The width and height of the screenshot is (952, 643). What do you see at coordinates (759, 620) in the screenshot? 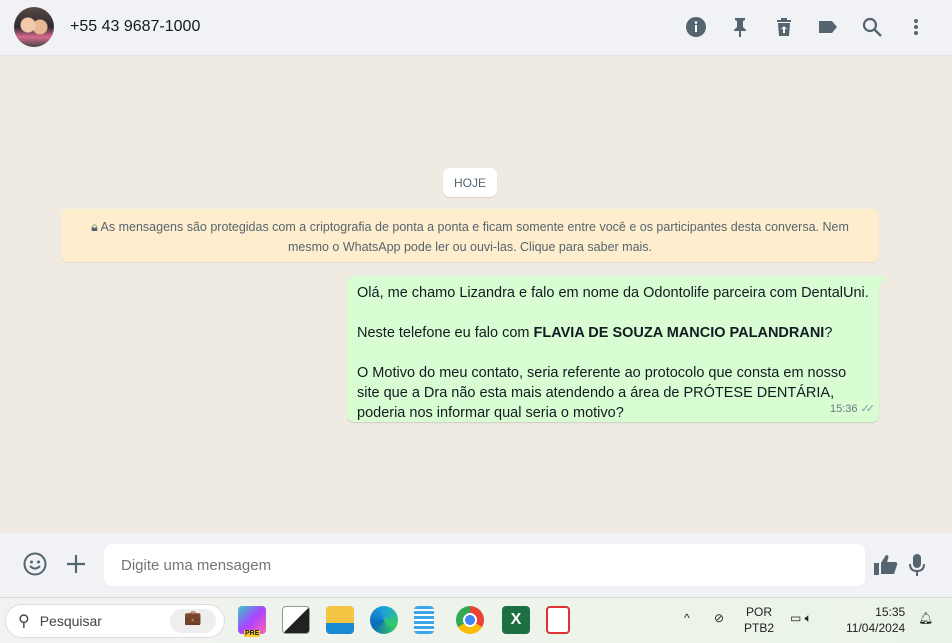
I see `language-indicator: POR PTB2` at bounding box center [759, 620].